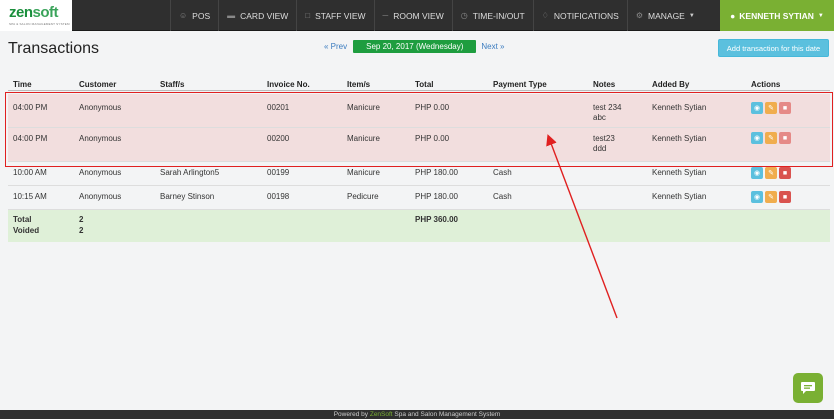  Describe the element at coordinates (381, 414) in the screenshot. I see `footer-brand-link: ZenSoft` at that location.